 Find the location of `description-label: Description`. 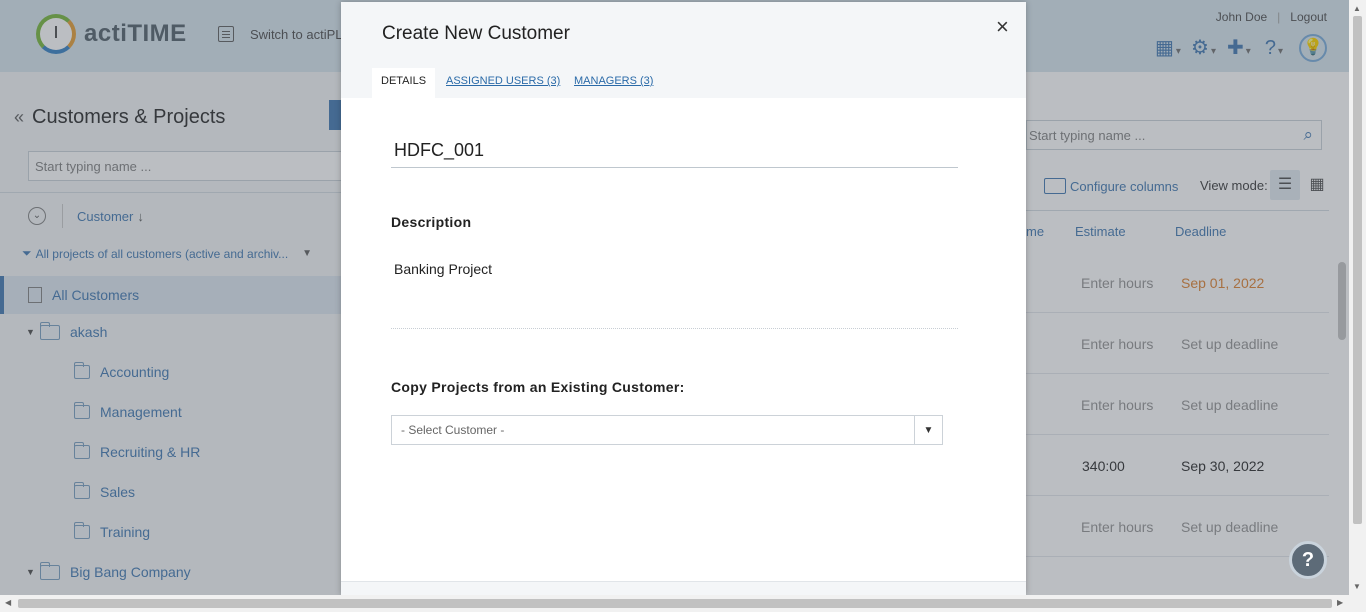

description-label: Description is located at coordinates (431, 222).